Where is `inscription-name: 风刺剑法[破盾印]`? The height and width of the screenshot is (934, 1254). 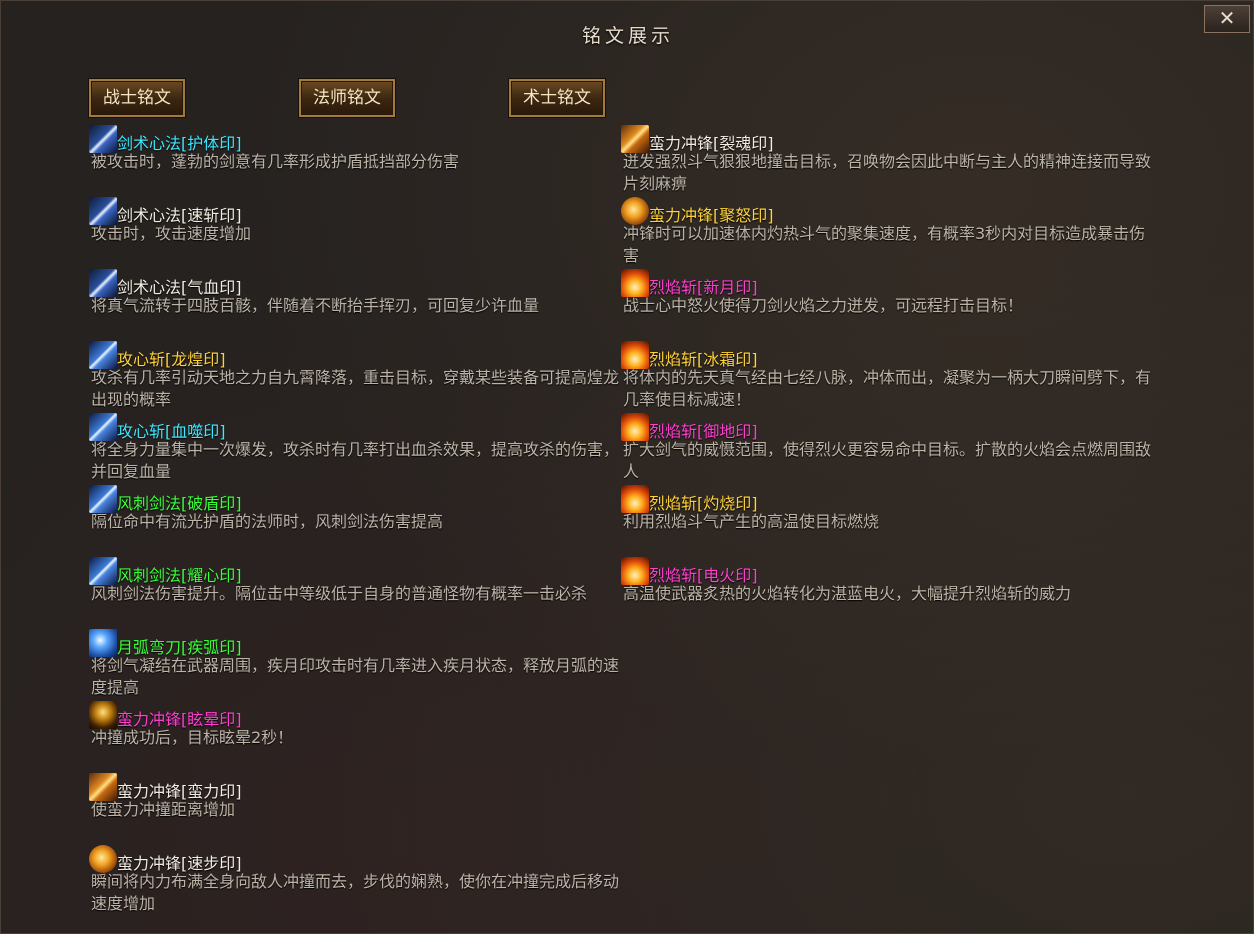 inscription-name: 风刺剑法[破盾印] is located at coordinates (179, 503).